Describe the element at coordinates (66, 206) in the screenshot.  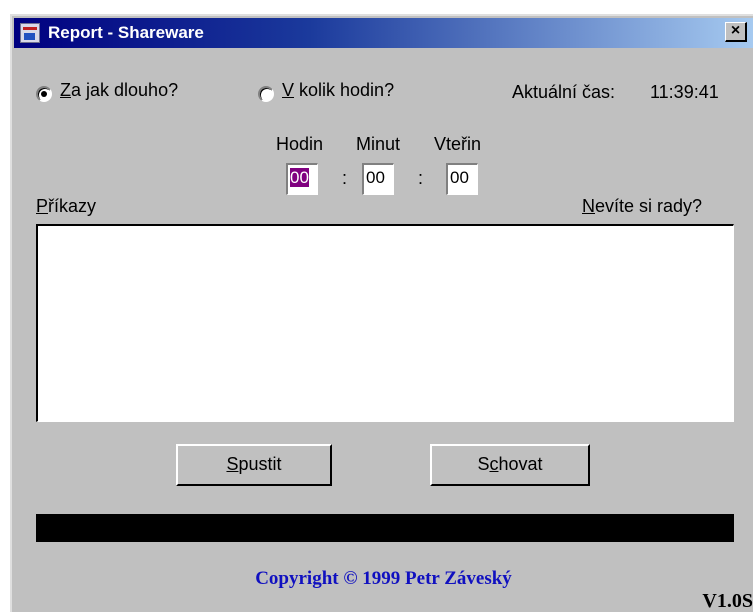
I see `commands-label: Příkazy` at that location.